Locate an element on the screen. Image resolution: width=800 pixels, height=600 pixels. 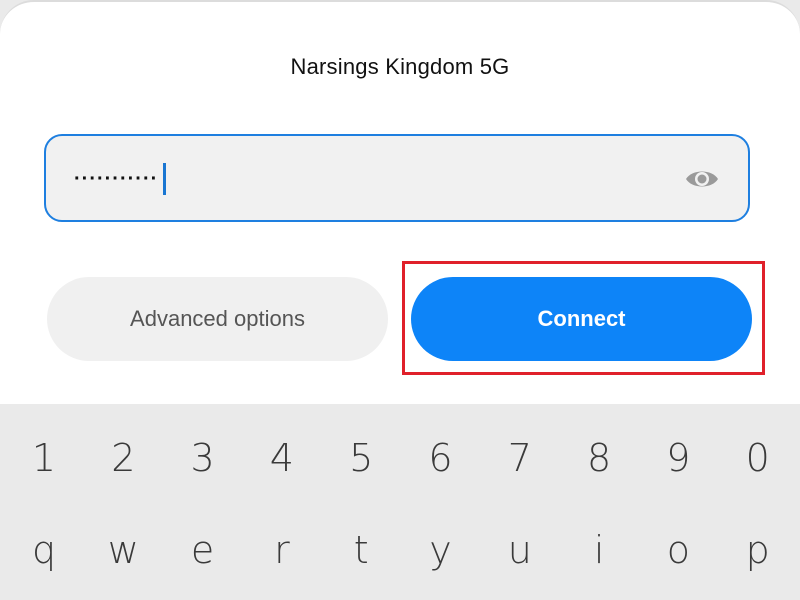
key-1: 1 is located at coordinates (44, 458).